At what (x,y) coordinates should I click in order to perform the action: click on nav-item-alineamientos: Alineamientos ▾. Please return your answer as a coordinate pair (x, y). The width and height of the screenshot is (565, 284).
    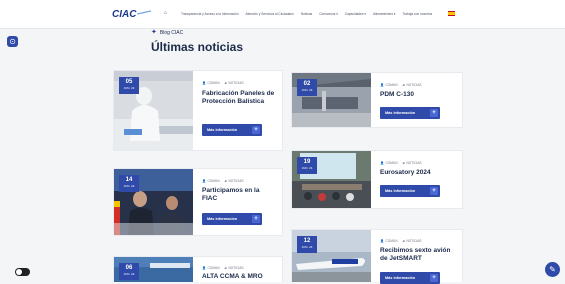
    Looking at the image, I should click on (384, 14).